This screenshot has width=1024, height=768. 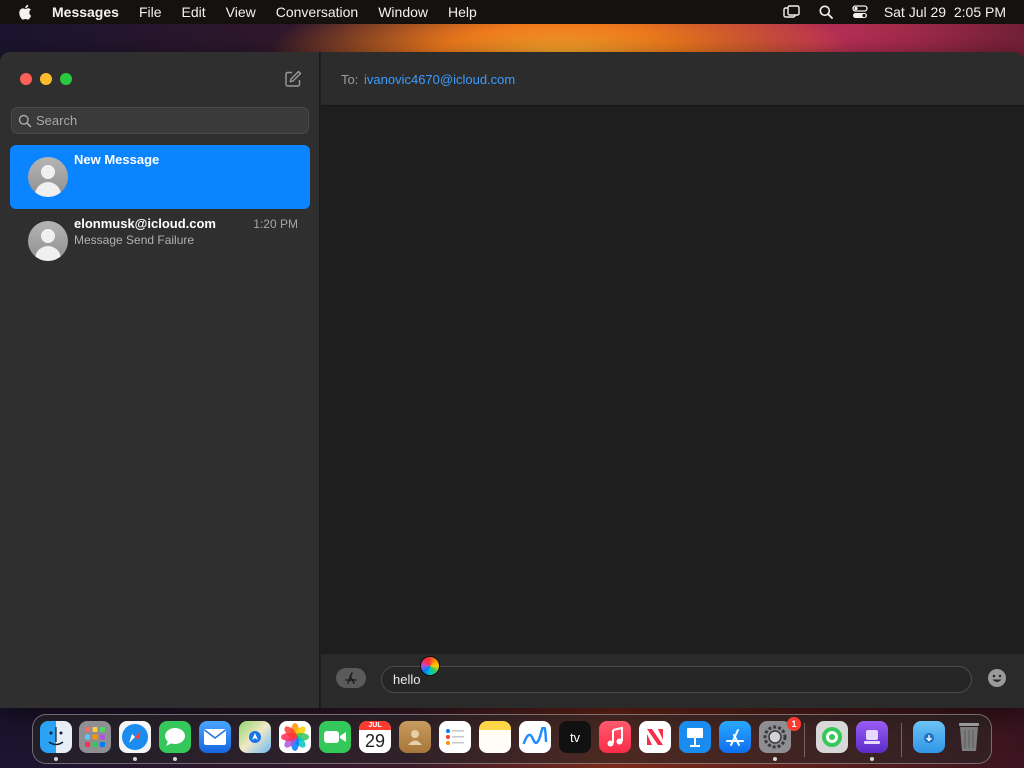 I want to click on menu-window: Window, so click(x=403, y=12).